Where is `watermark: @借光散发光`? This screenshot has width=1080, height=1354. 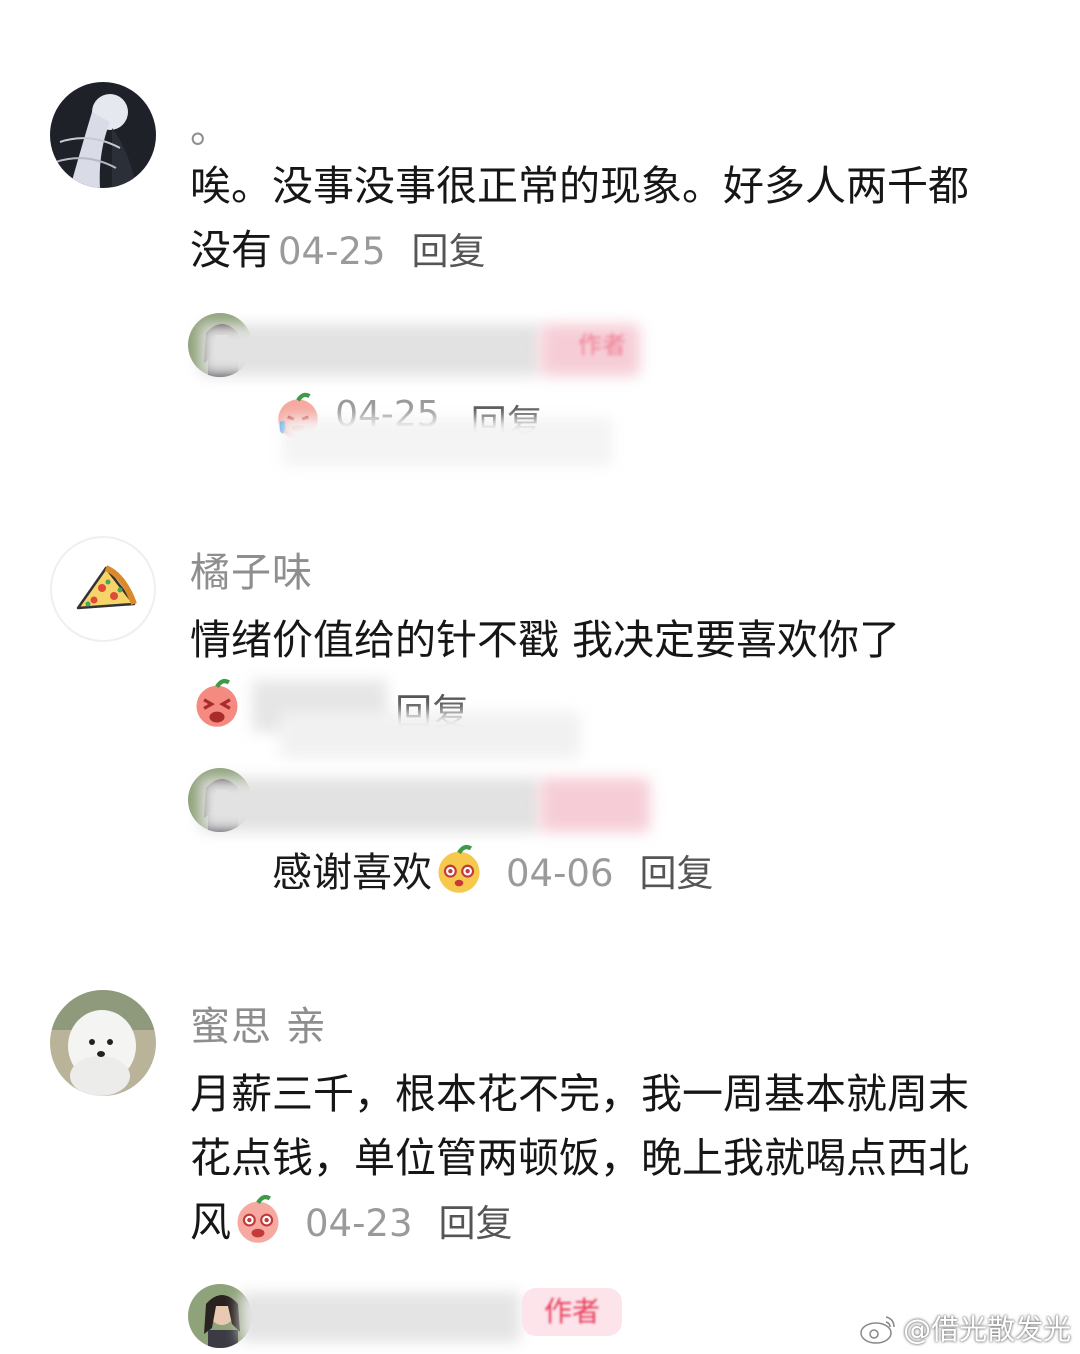 watermark: @借光散发光 is located at coordinates (964, 1328).